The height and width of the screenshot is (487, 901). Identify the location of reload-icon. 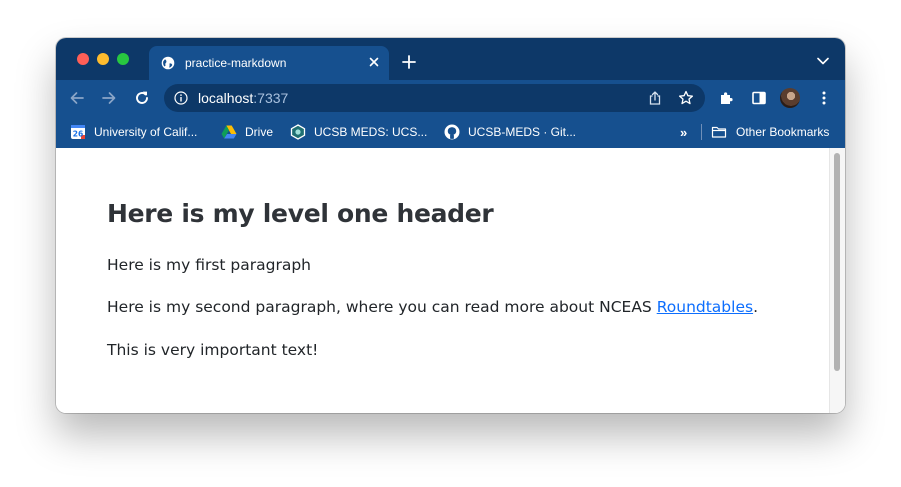
(142, 98).